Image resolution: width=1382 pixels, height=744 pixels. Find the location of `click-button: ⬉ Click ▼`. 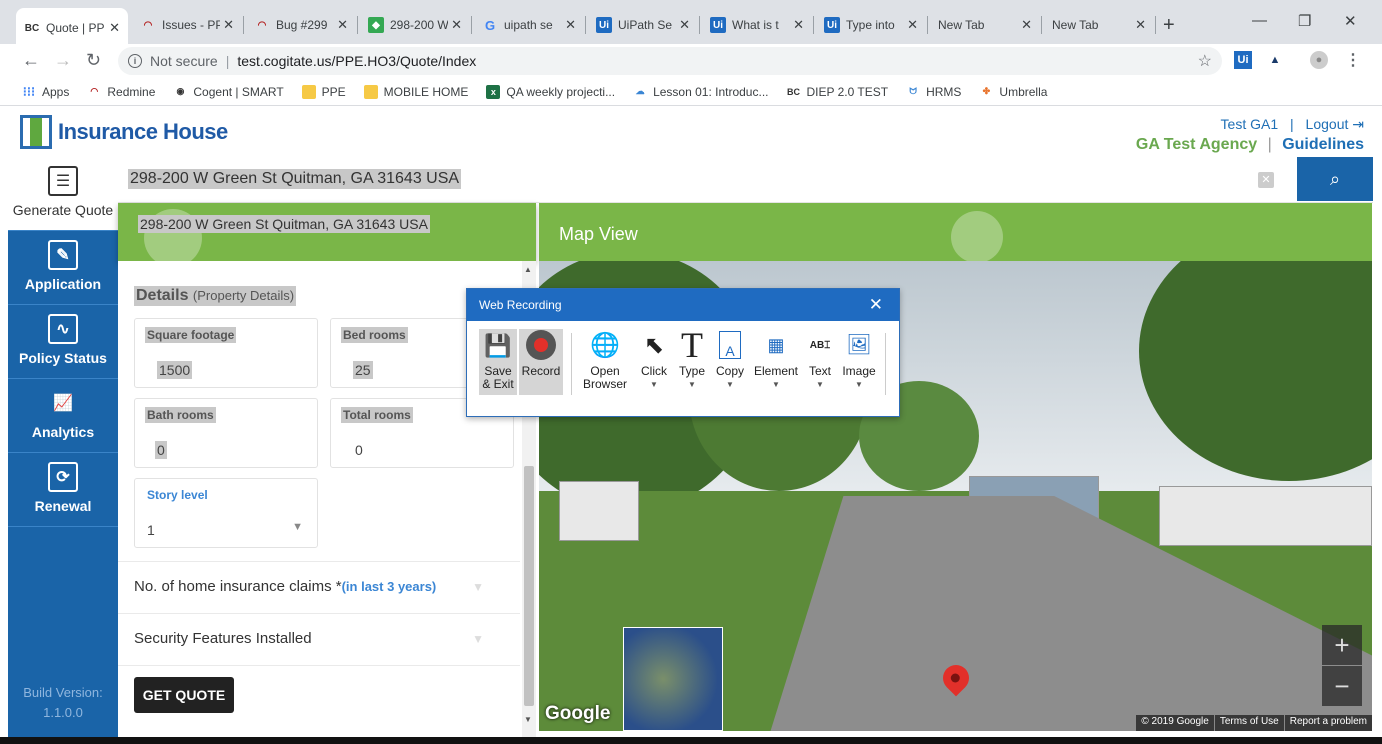

click-button: ⬉ Click ▼ is located at coordinates (654, 360).